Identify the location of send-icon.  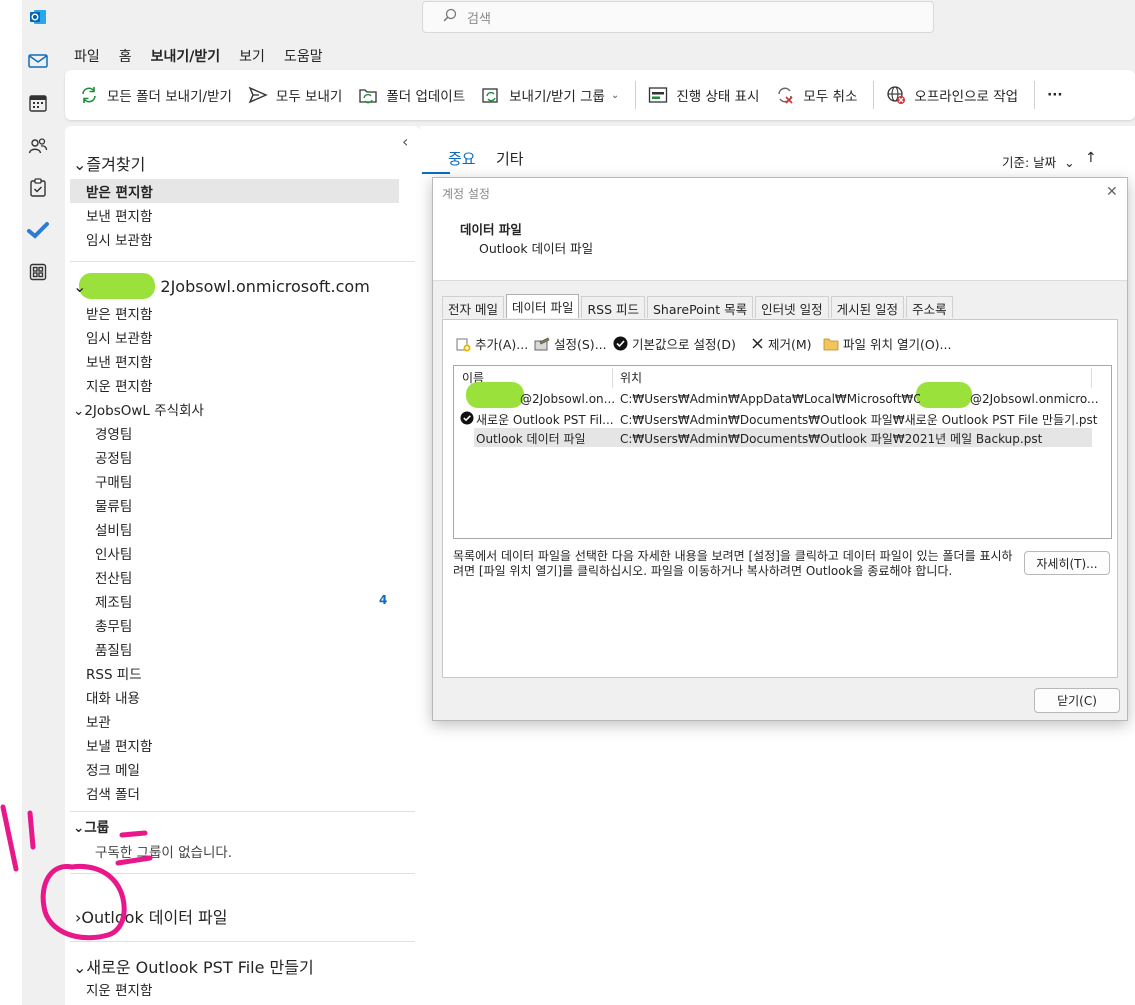
(258, 95).